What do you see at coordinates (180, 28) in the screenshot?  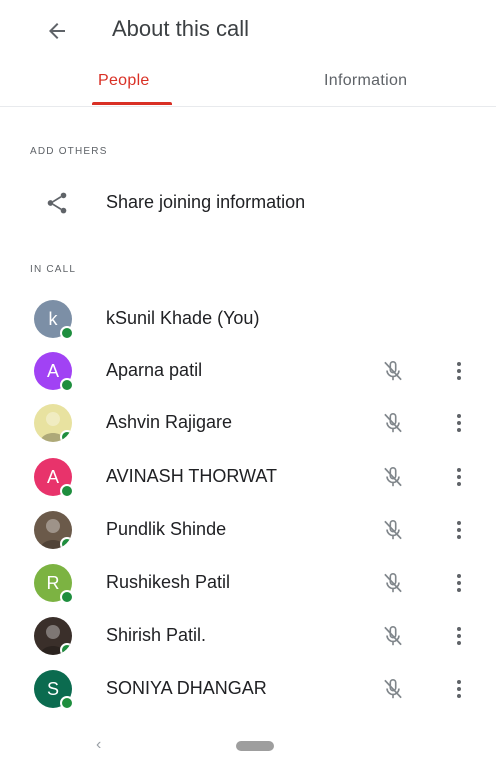 I see `page-title: About this call` at bounding box center [180, 28].